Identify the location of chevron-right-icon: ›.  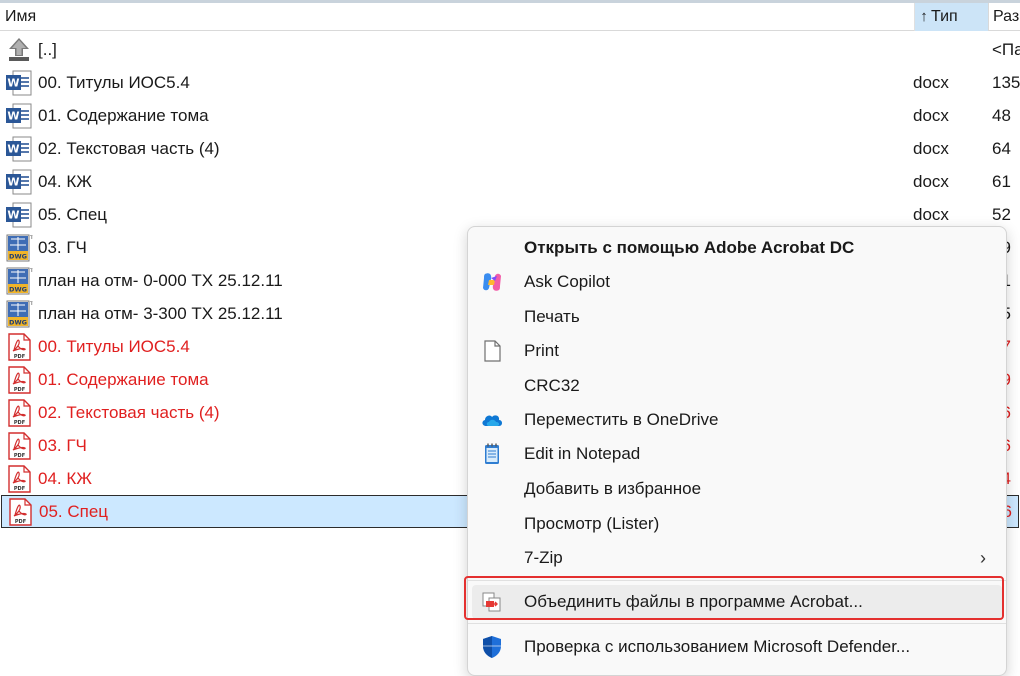
(983, 558).